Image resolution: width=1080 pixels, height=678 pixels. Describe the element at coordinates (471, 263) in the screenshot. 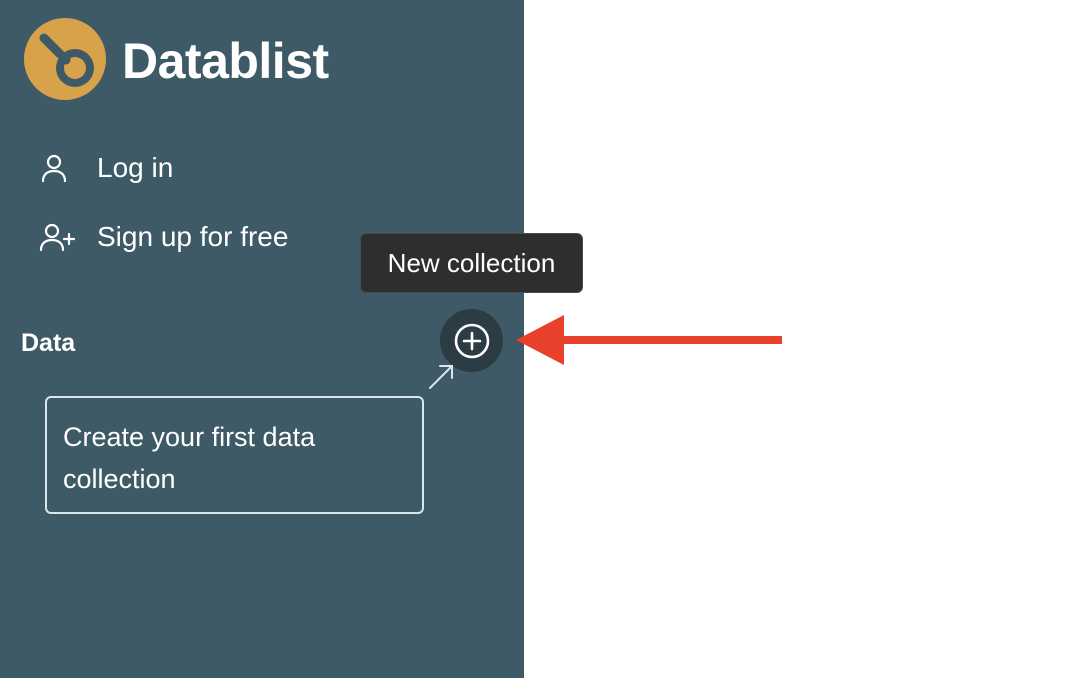

I see `tooltip: New collection` at that location.